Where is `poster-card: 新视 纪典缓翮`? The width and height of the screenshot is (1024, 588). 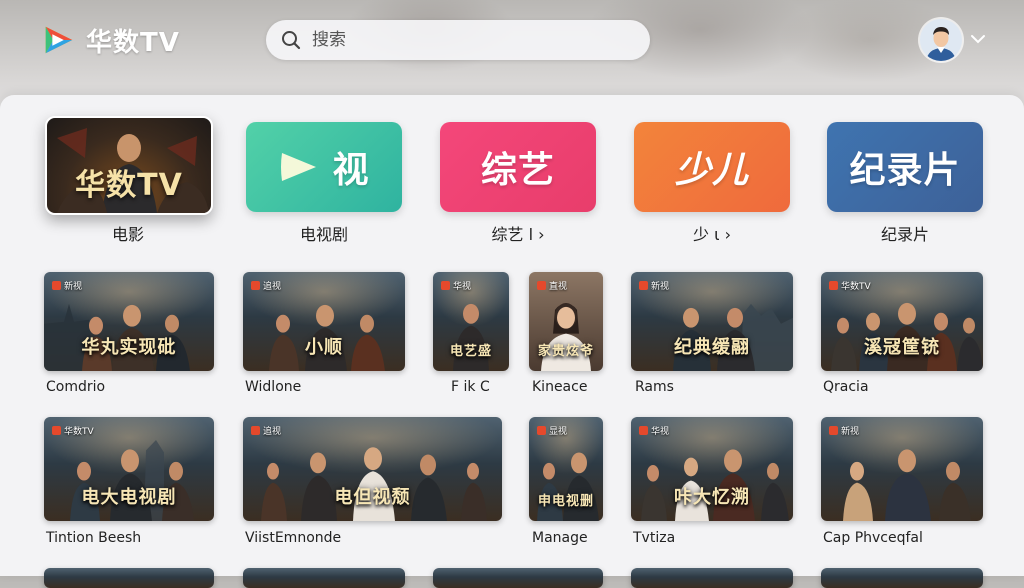
poster-card: 新视 纪典缓翮 is located at coordinates (712, 321).